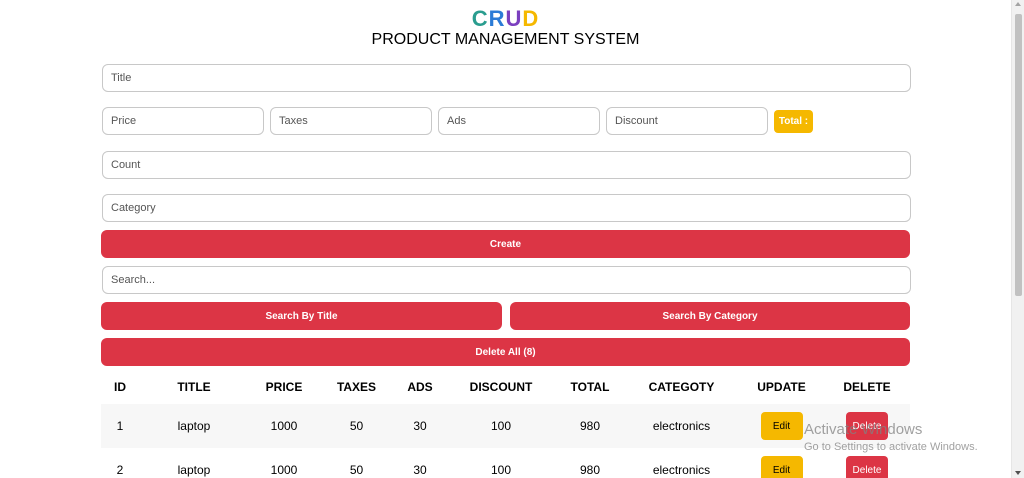 The image size is (1024, 478). Describe the element at coordinates (505, 352) in the screenshot. I see `delete-all-button: Delete All (8)` at that location.